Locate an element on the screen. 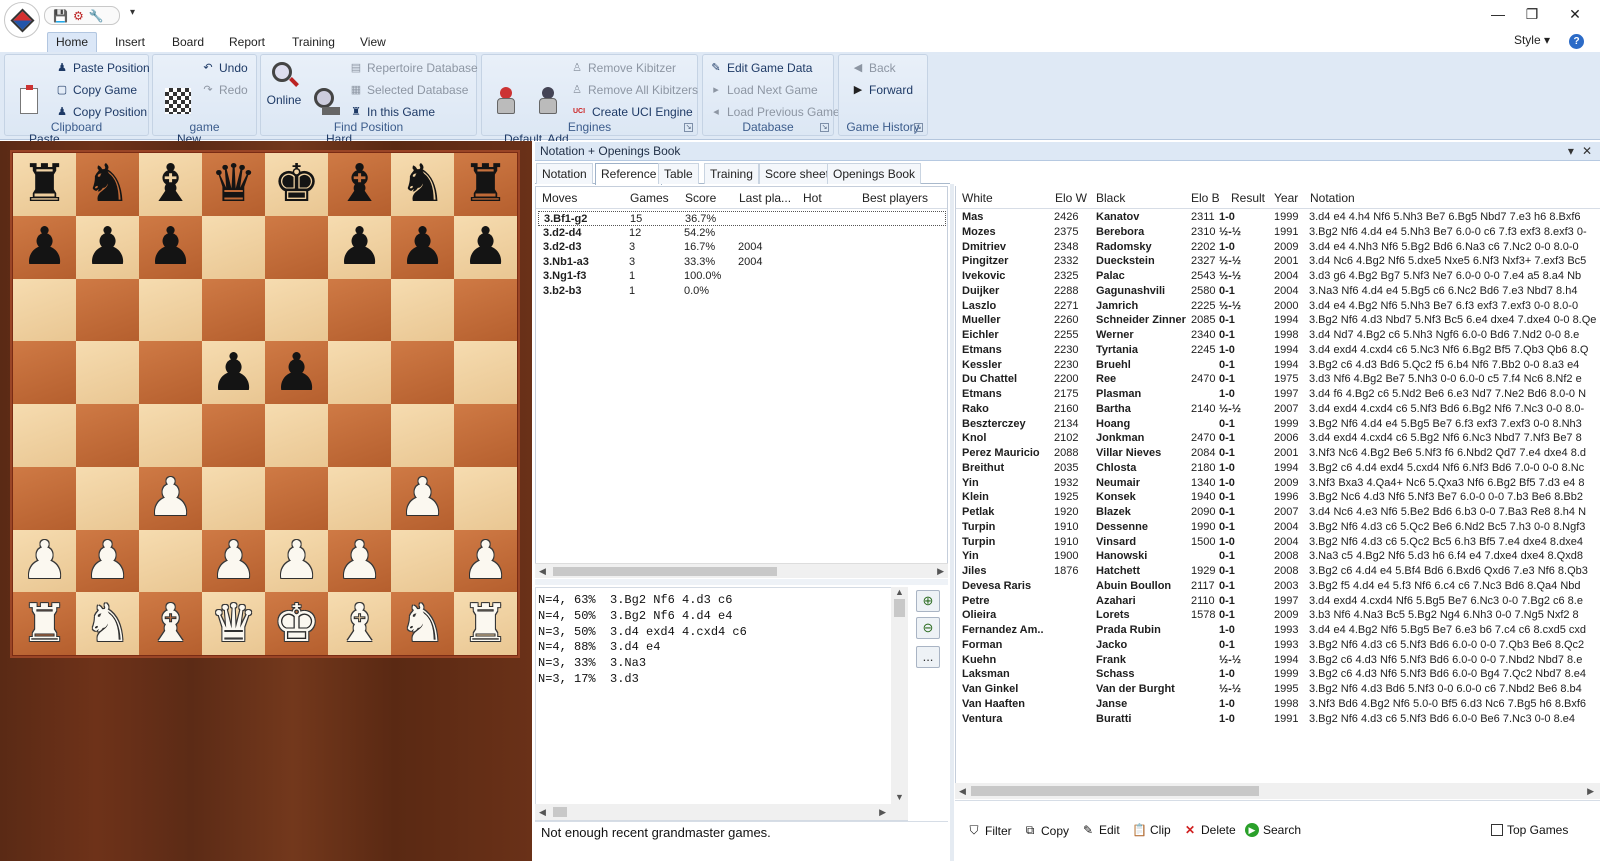 This screenshot has height=861, width=1600. top-games-checkbox: Top Games is located at coordinates (1529, 830).